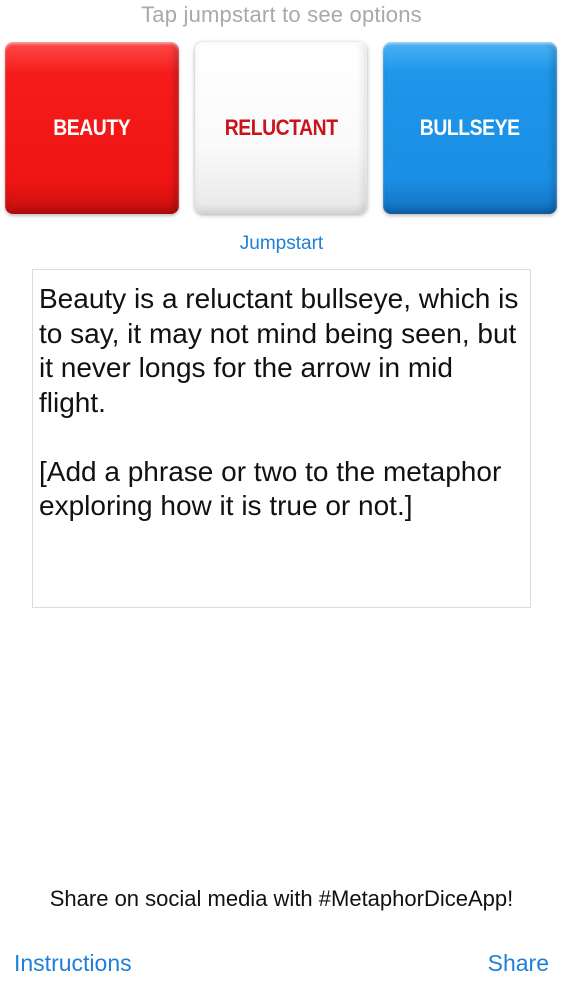  What do you see at coordinates (73, 963) in the screenshot?
I see `instructions-button: Instructions` at bounding box center [73, 963].